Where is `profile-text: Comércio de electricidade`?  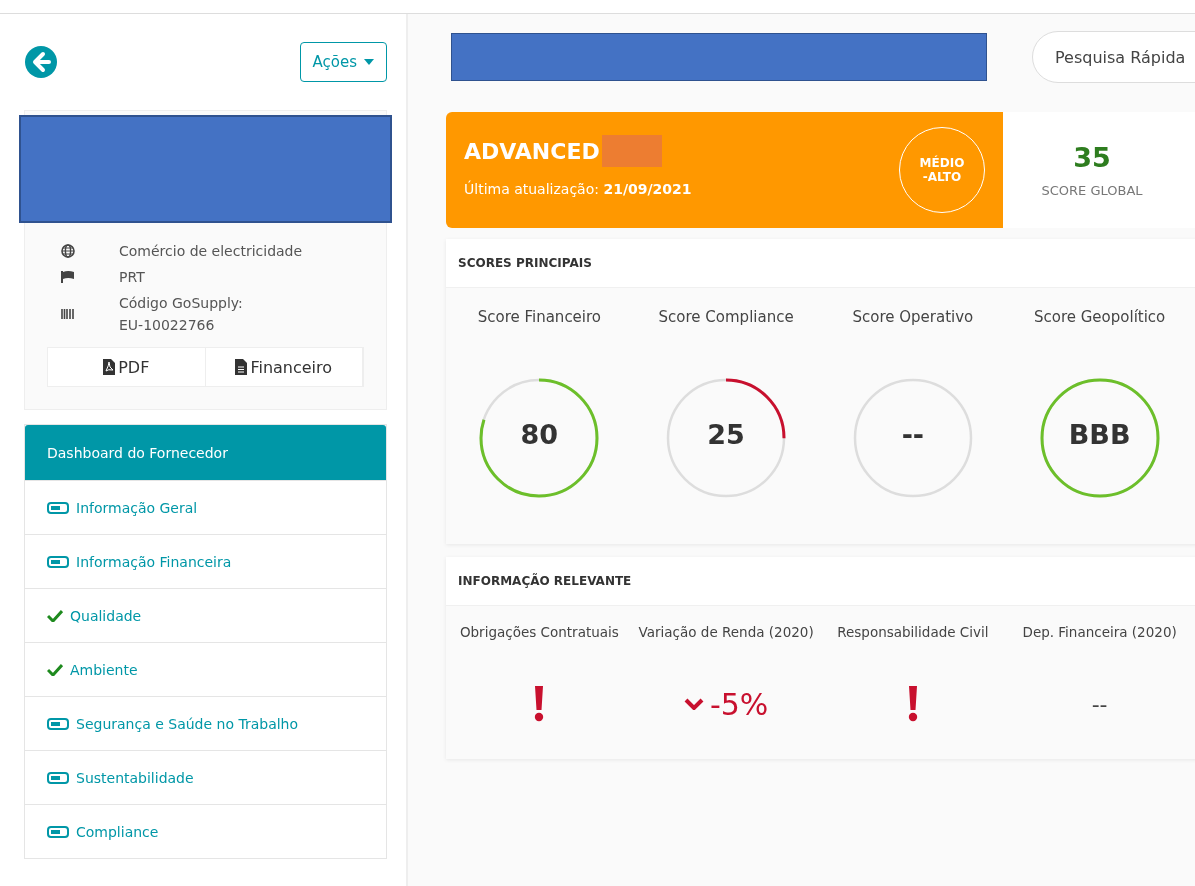
profile-text: Comércio de electricidade is located at coordinates (211, 251).